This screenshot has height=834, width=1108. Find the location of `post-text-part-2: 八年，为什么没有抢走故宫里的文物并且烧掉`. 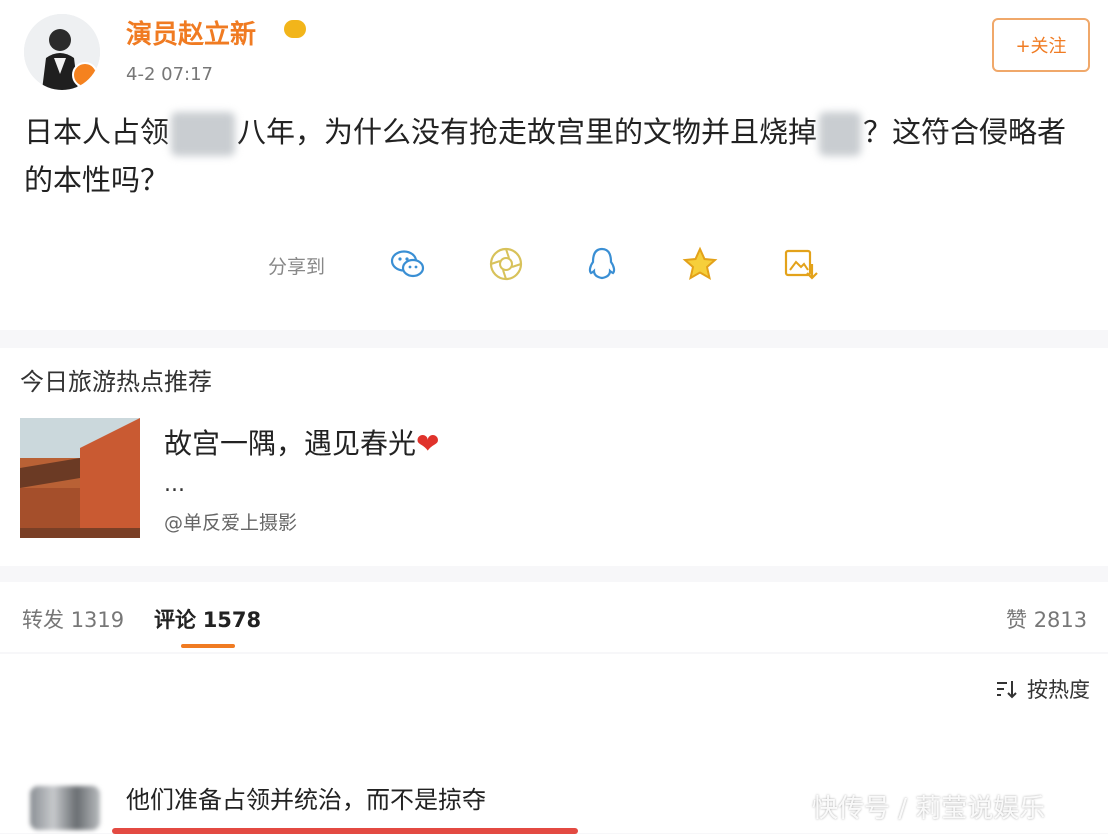

post-text-part-2: 八年，为什么没有抢走故宫里的文物并且烧掉 is located at coordinates (527, 132).